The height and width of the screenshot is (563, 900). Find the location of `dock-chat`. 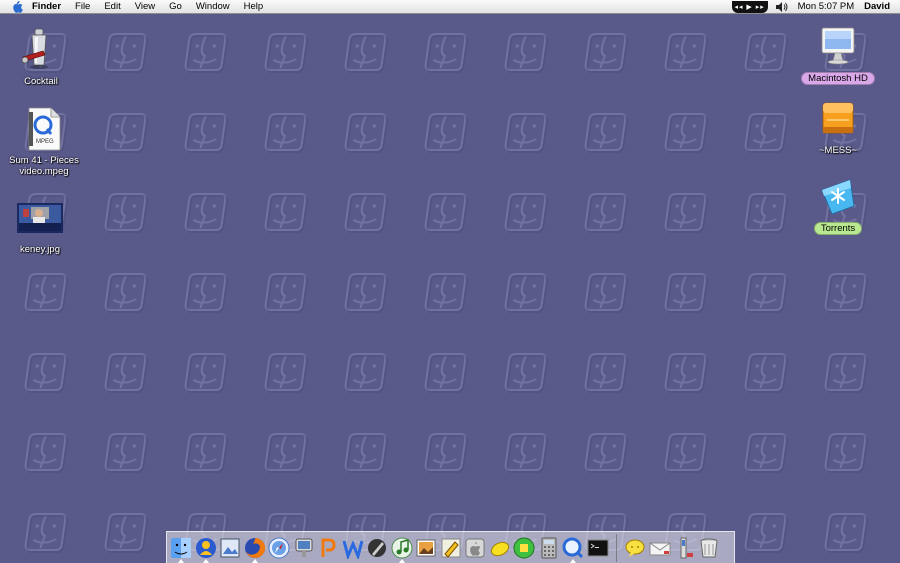

dock-chat is located at coordinates (635, 548).